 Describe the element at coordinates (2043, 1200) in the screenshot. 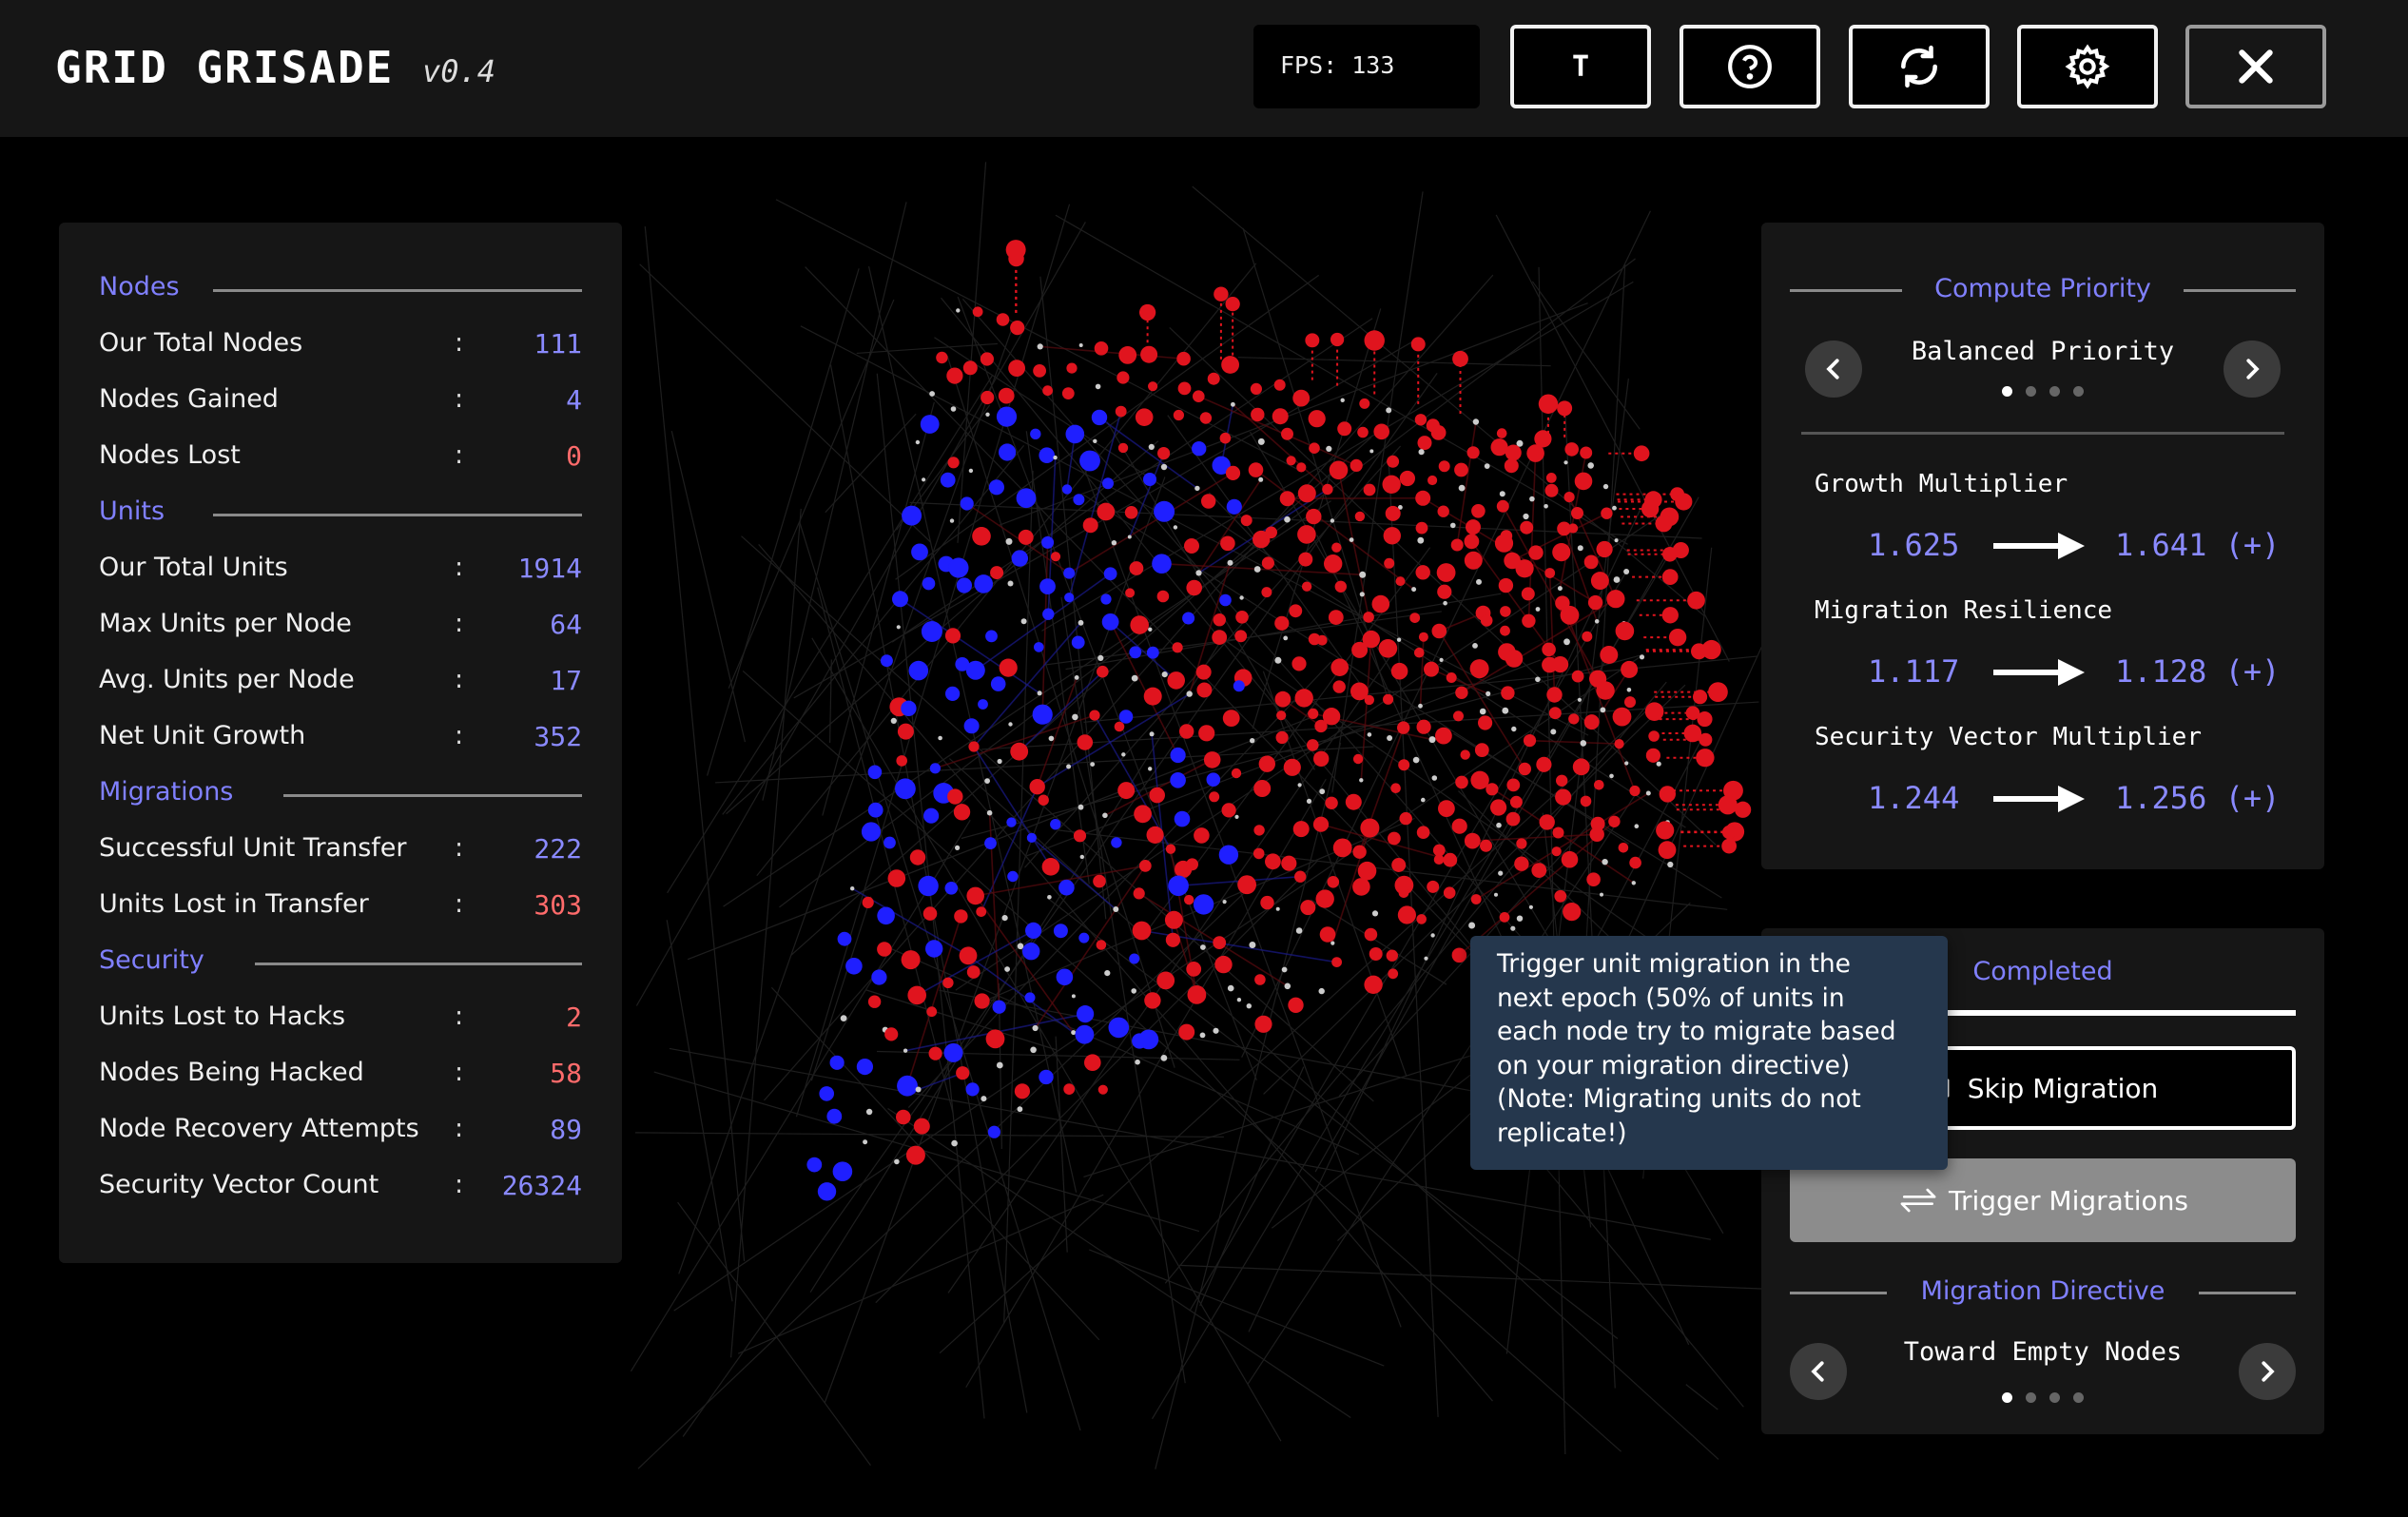

I see `trigger-migrations-button: Trigger Migrations` at that location.